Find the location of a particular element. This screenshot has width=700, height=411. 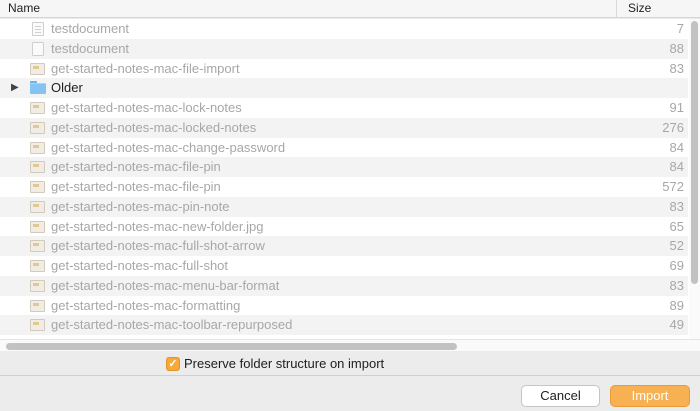

file-name: get-started-notes-mac-formatting is located at coordinates (146, 305).